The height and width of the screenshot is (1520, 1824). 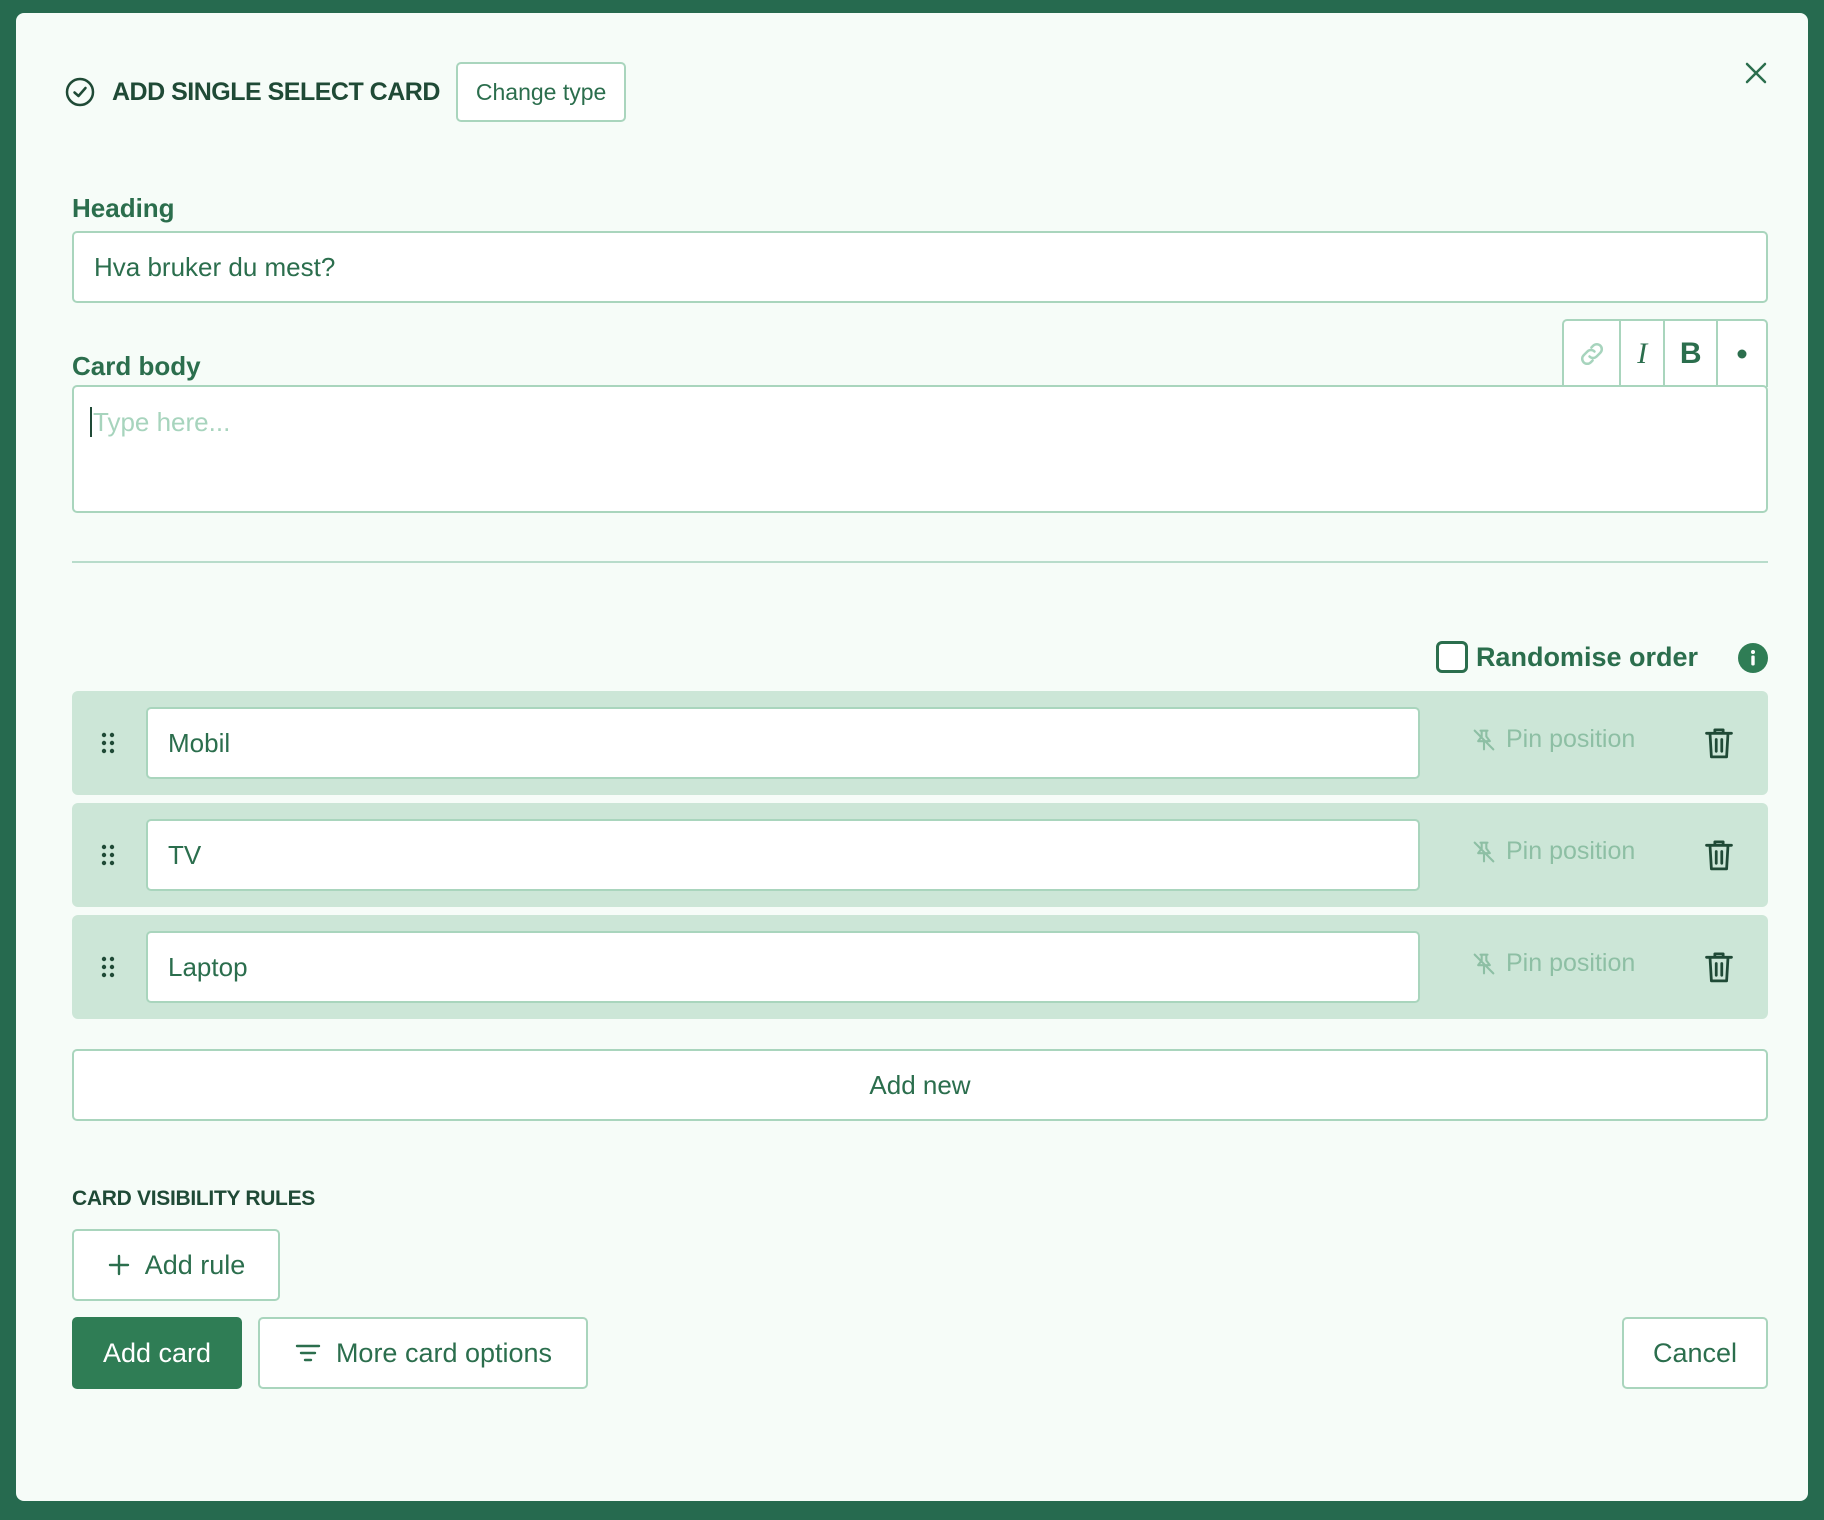 I want to click on filter-icon, so click(x=308, y=1353).